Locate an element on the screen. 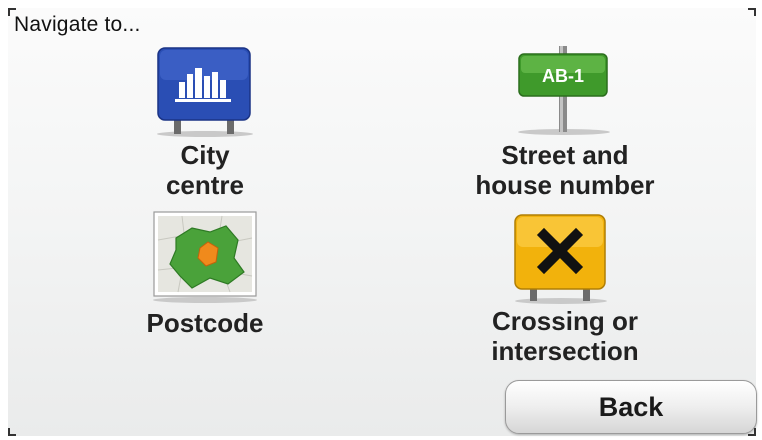 This screenshot has height=440, width=762. postcode-button: Postcode is located at coordinates (205, 277).